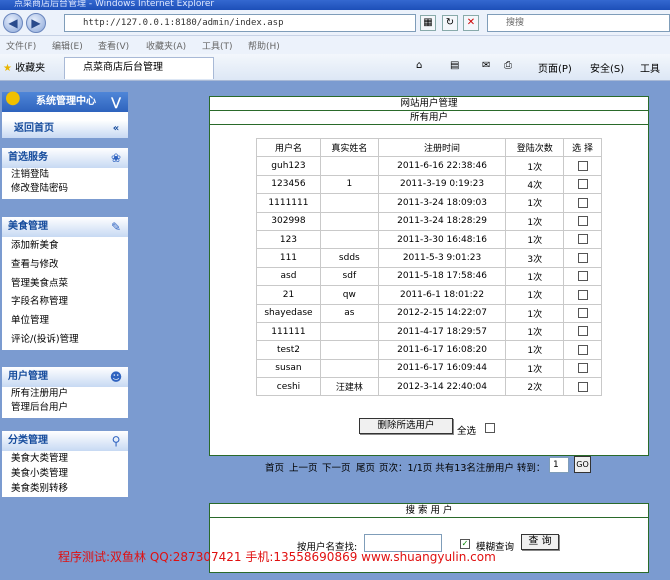  Describe the element at coordinates (349, 239) in the screenshot. I see `cell-realname` at that location.